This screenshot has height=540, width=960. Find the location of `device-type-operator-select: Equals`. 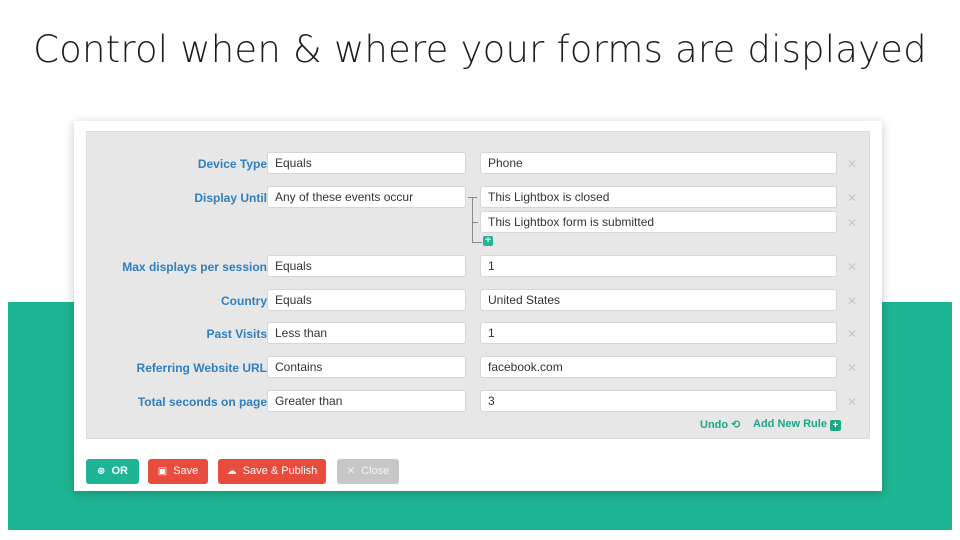

device-type-operator-select: Equals is located at coordinates (366, 163).